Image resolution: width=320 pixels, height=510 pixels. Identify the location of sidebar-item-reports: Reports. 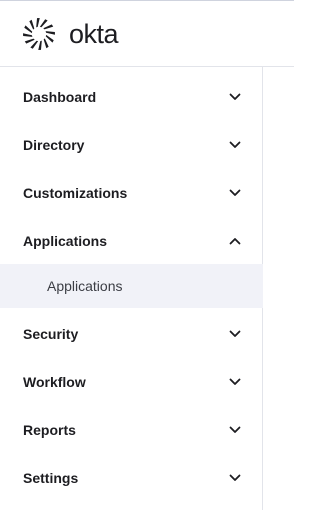
(131, 430).